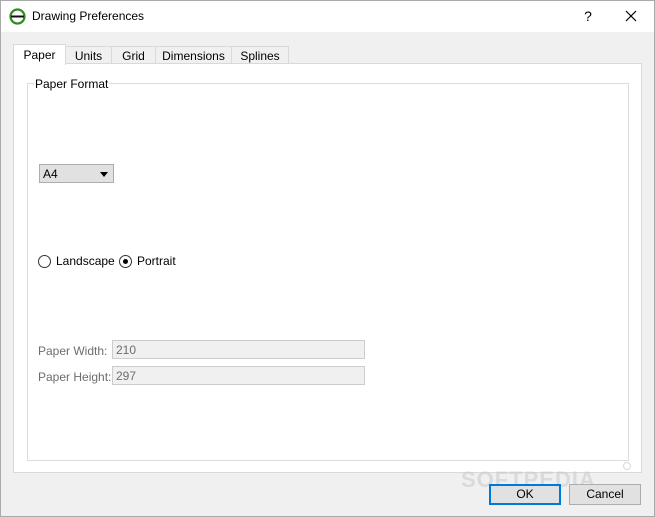 Image resolution: width=655 pixels, height=517 pixels. I want to click on close-icon, so click(631, 16).